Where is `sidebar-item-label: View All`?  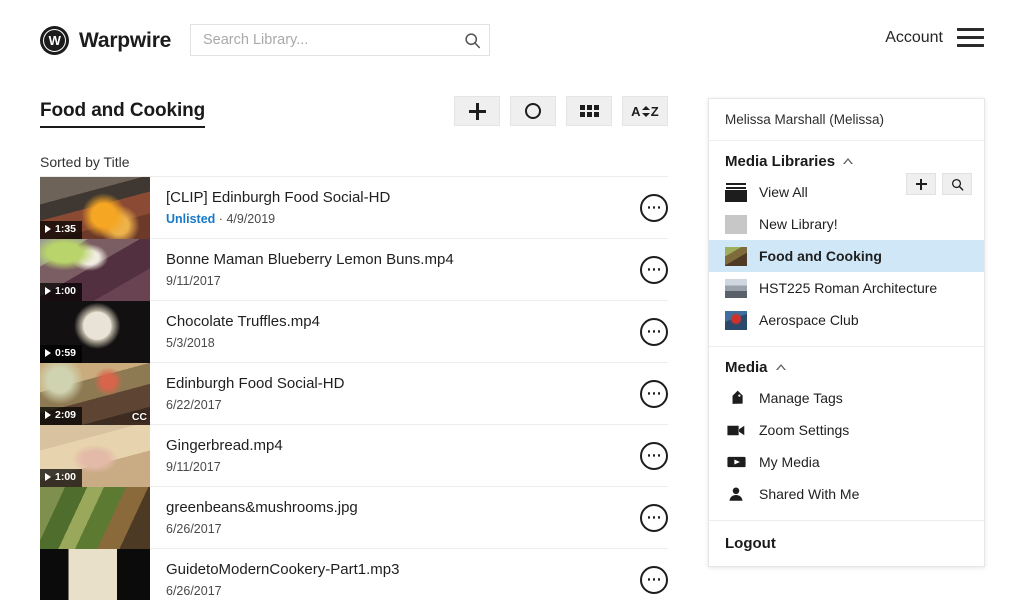 sidebar-item-label: View All is located at coordinates (783, 192).